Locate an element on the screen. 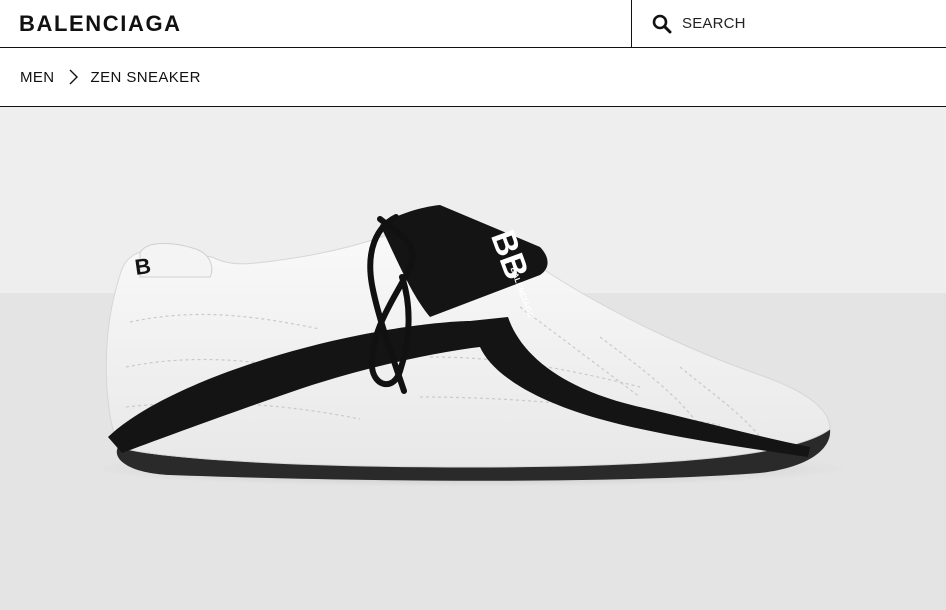 The width and height of the screenshot is (946, 610). breadcrumb-current-page: ZEN SNEAKER is located at coordinates (145, 77).